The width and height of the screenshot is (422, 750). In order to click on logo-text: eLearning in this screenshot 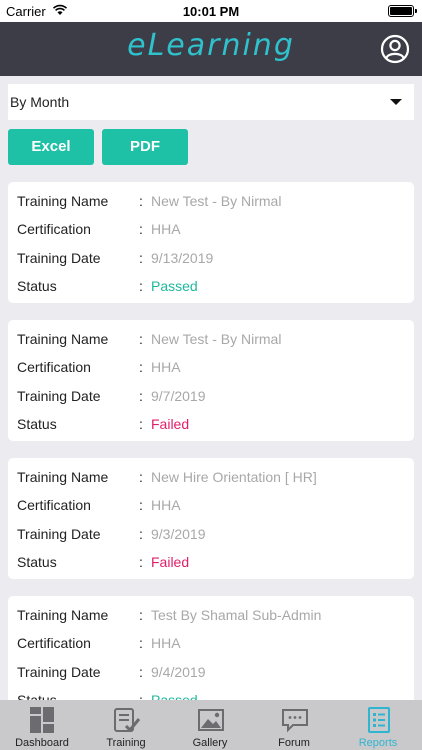, I will do `click(211, 45)`.